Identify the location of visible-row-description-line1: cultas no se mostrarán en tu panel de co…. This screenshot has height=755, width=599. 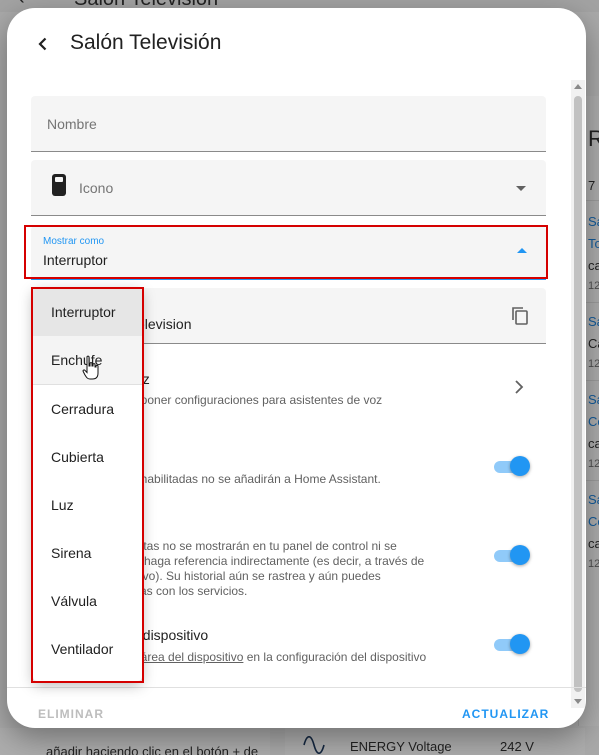
(262, 546).